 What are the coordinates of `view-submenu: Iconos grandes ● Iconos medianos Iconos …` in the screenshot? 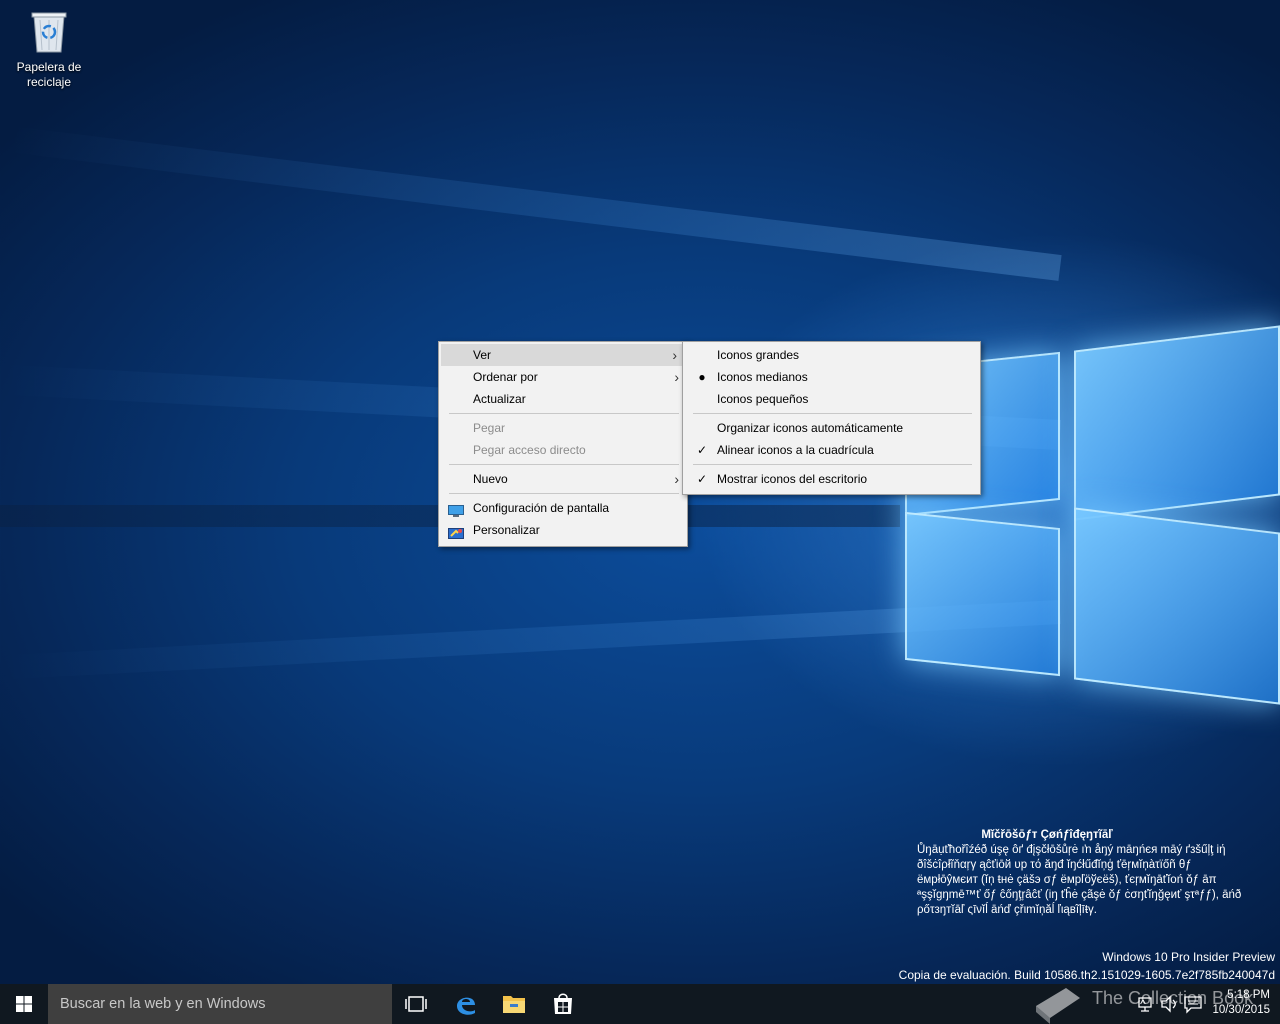 It's located at (831, 418).